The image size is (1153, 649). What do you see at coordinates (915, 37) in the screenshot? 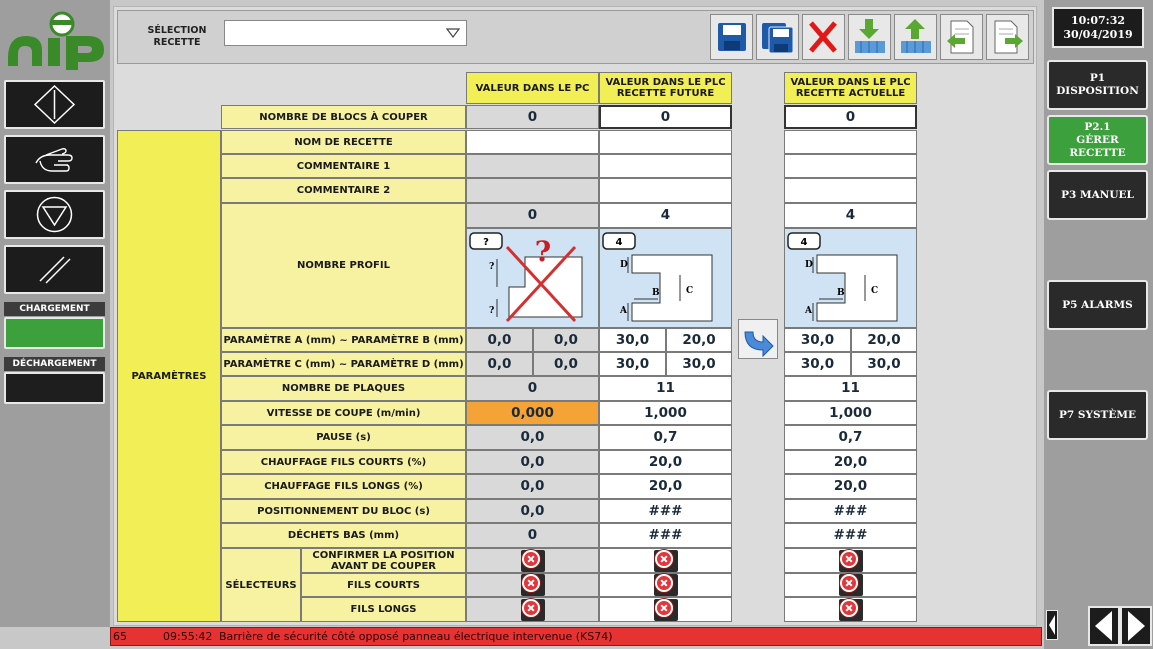
I see `upload-button` at bounding box center [915, 37].